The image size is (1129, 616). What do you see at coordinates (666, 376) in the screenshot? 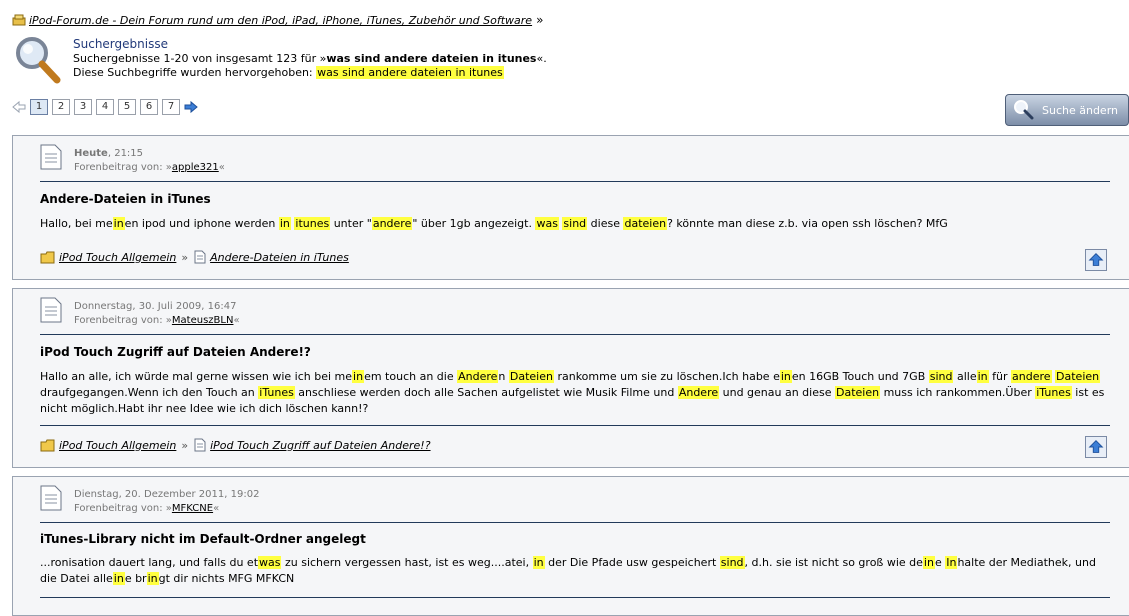
I see `snippet-text: rankomme um sie zu löschen.Ich habe e` at bounding box center [666, 376].